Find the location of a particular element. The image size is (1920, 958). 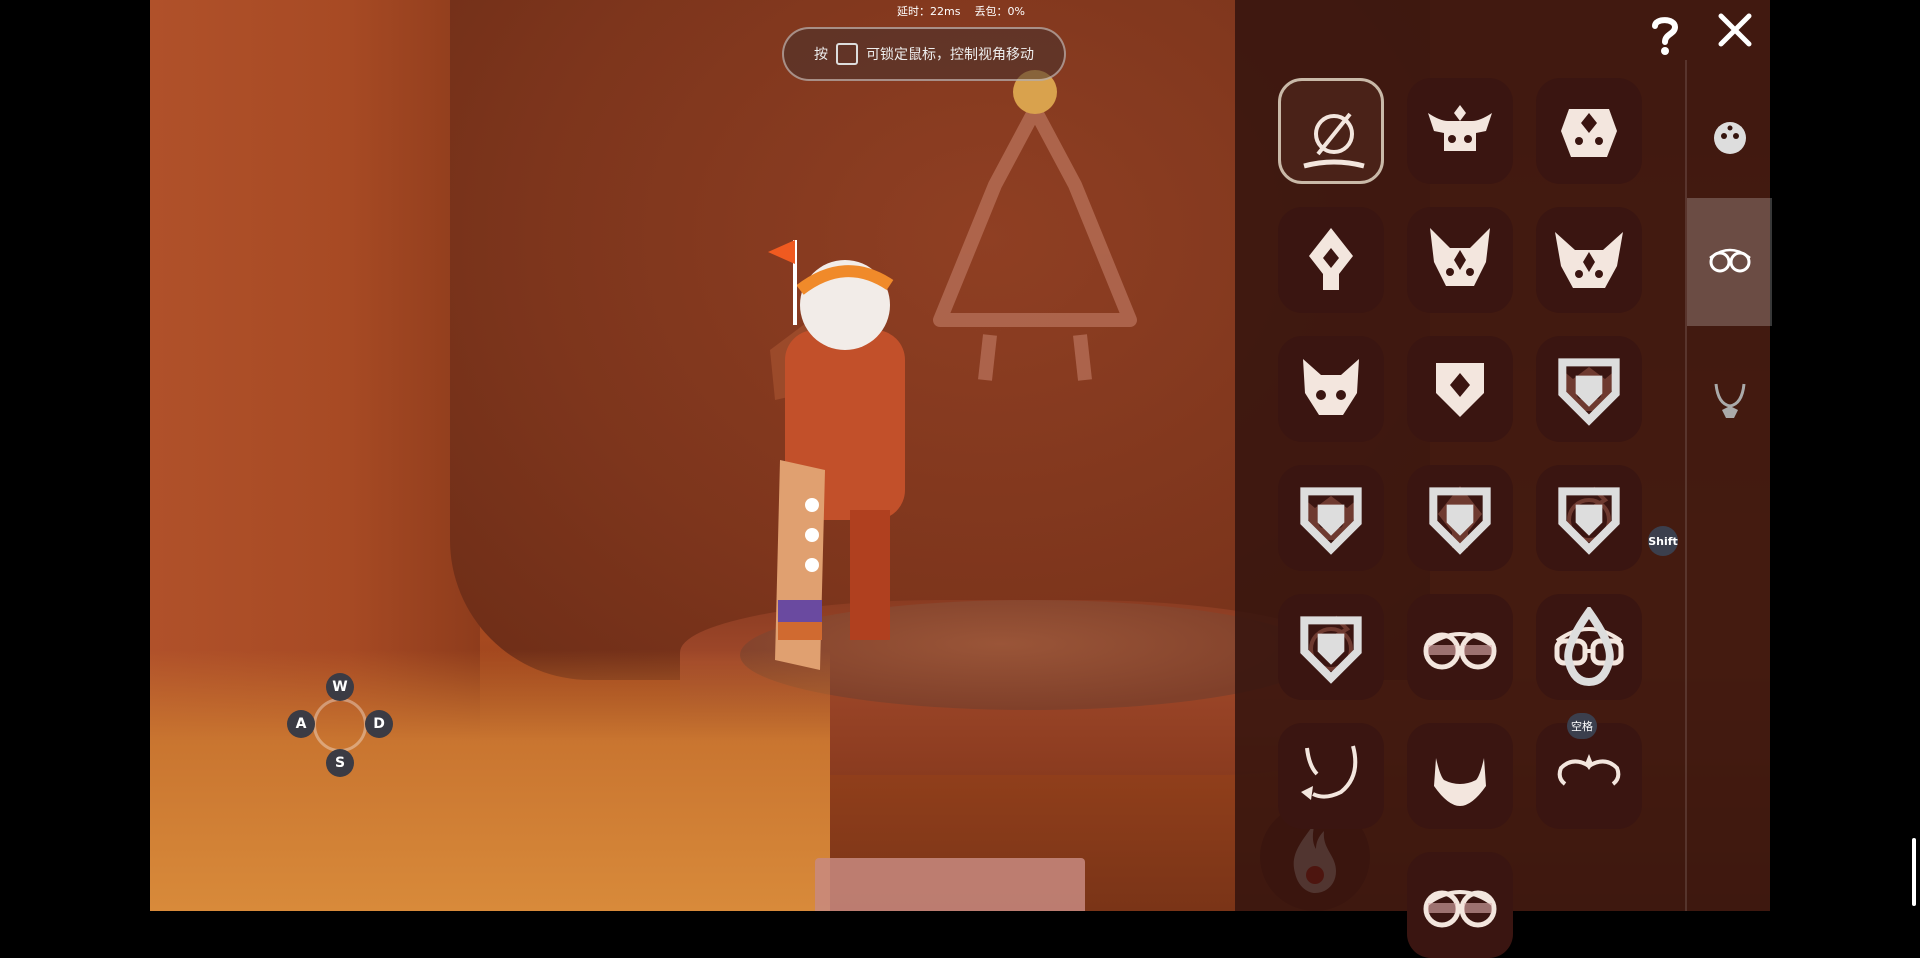

close-icon is located at coordinates (1735, 30).